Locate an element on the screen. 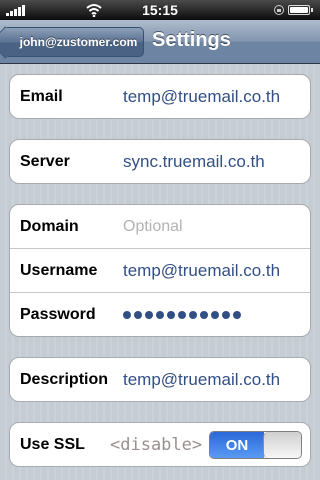 This screenshot has height=480, width=320. server-group: Server sync.truemail.co.th is located at coordinates (160, 161).